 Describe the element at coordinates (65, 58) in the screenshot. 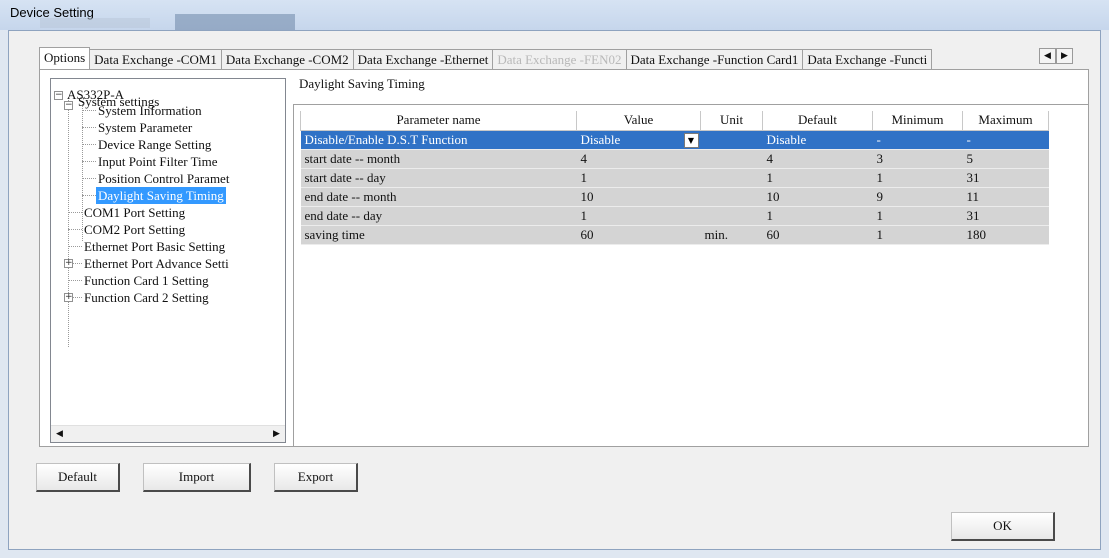

I see `tab-options: Options` at that location.